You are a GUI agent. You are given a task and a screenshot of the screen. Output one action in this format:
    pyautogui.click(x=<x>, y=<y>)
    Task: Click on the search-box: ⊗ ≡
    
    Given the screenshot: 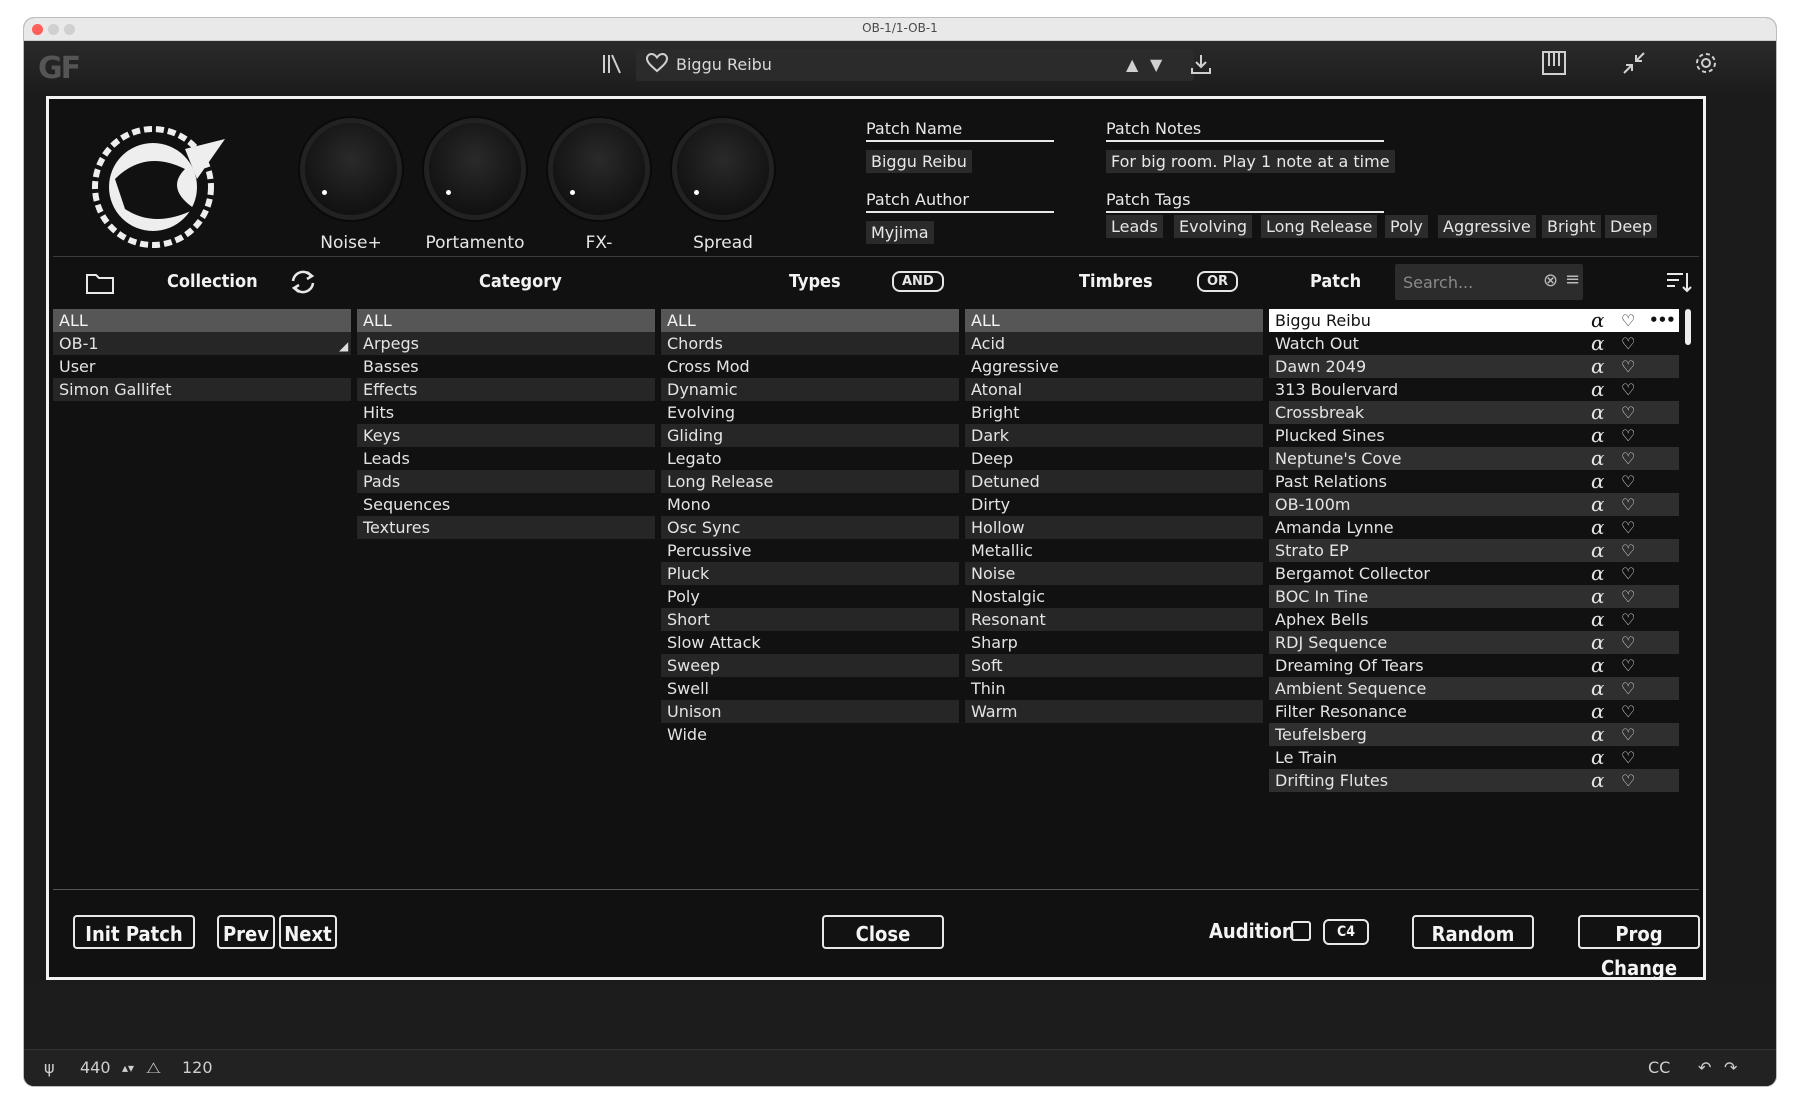 What is the action you would take?
    pyautogui.click(x=1489, y=282)
    